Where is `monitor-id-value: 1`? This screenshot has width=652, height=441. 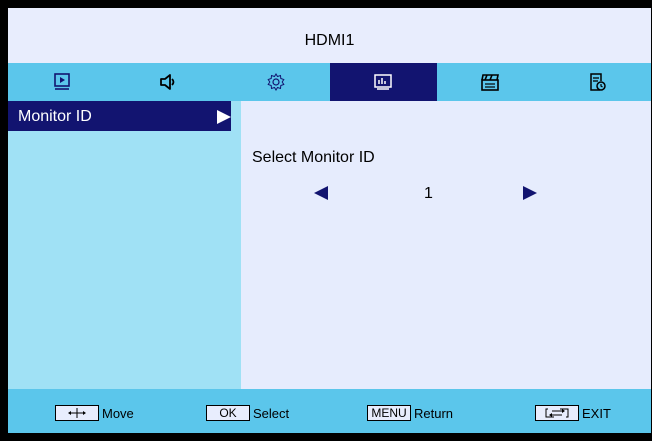
monitor-id-value: 1 is located at coordinates (428, 194).